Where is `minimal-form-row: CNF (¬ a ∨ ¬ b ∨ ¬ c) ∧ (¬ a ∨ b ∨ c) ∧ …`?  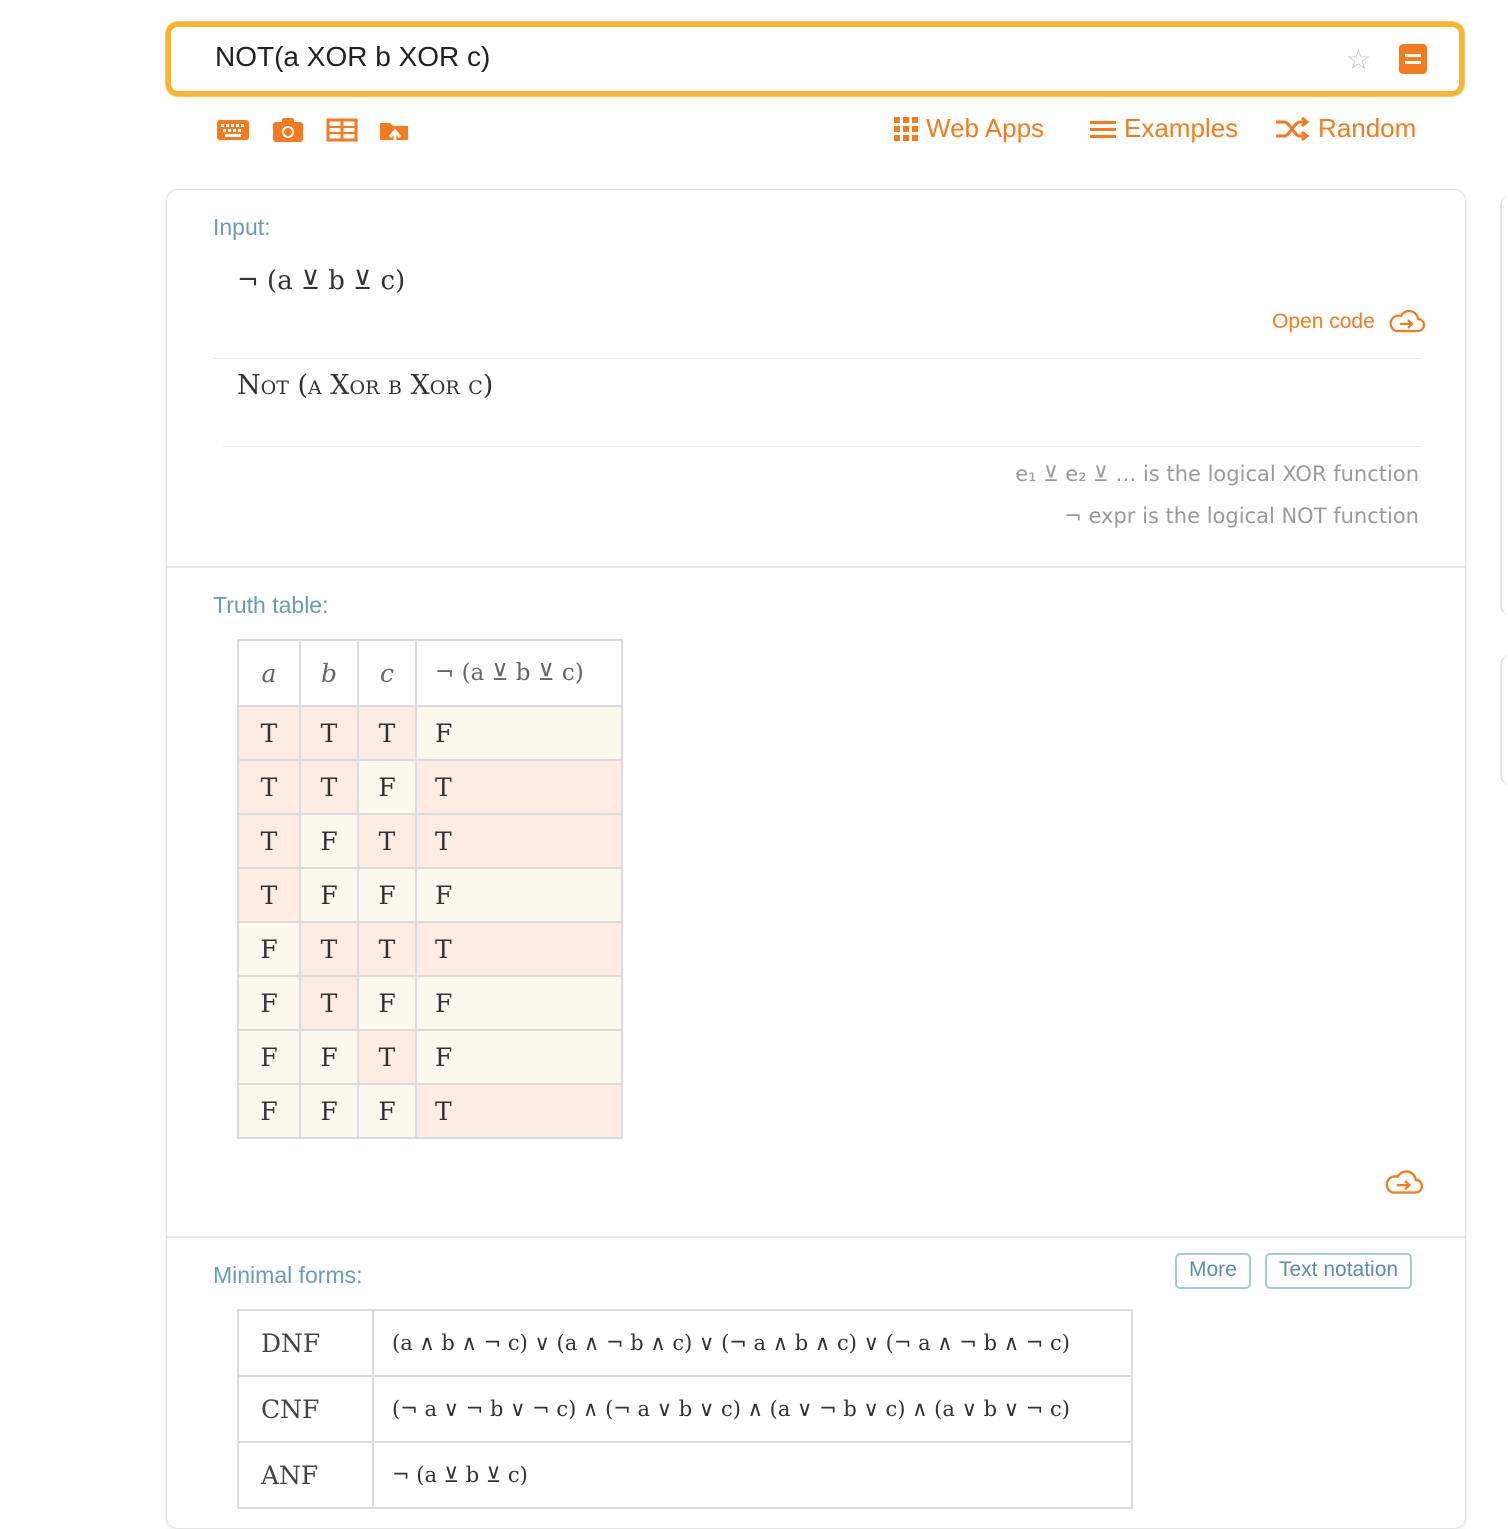 minimal-form-row: CNF (¬ a ∨ ¬ b ∨ ¬ c) ∧ (¬ a ∨ b ∨ c) ∧ … is located at coordinates (685, 1409).